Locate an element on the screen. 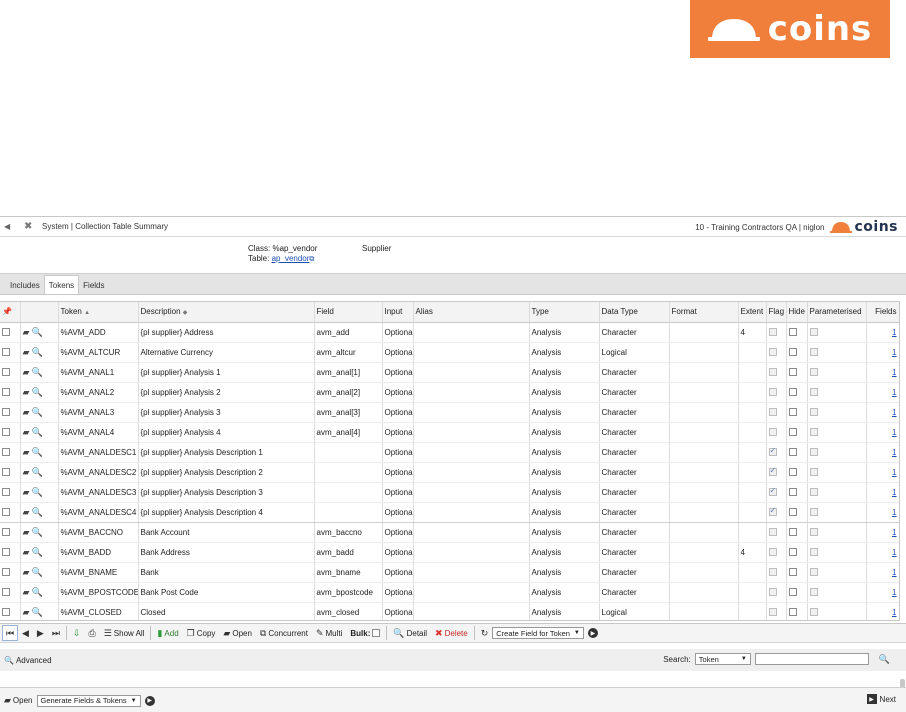 The image size is (906, 712). tab-includes: Includes is located at coordinates (25, 285).